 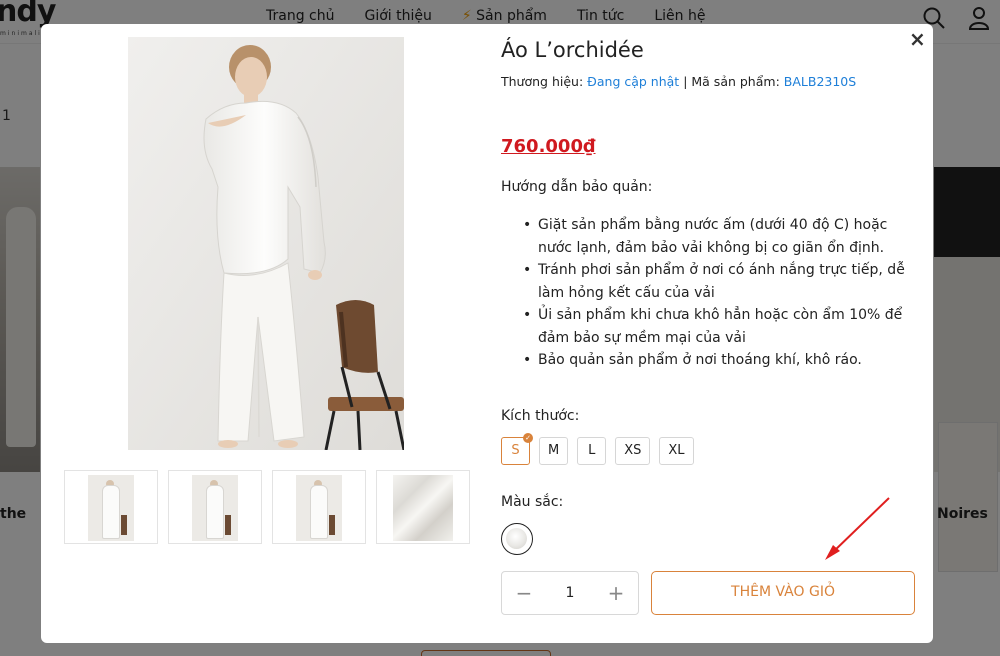 What do you see at coordinates (917, 39) in the screenshot?
I see `close-button: ×` at bounding box center [917, 39].